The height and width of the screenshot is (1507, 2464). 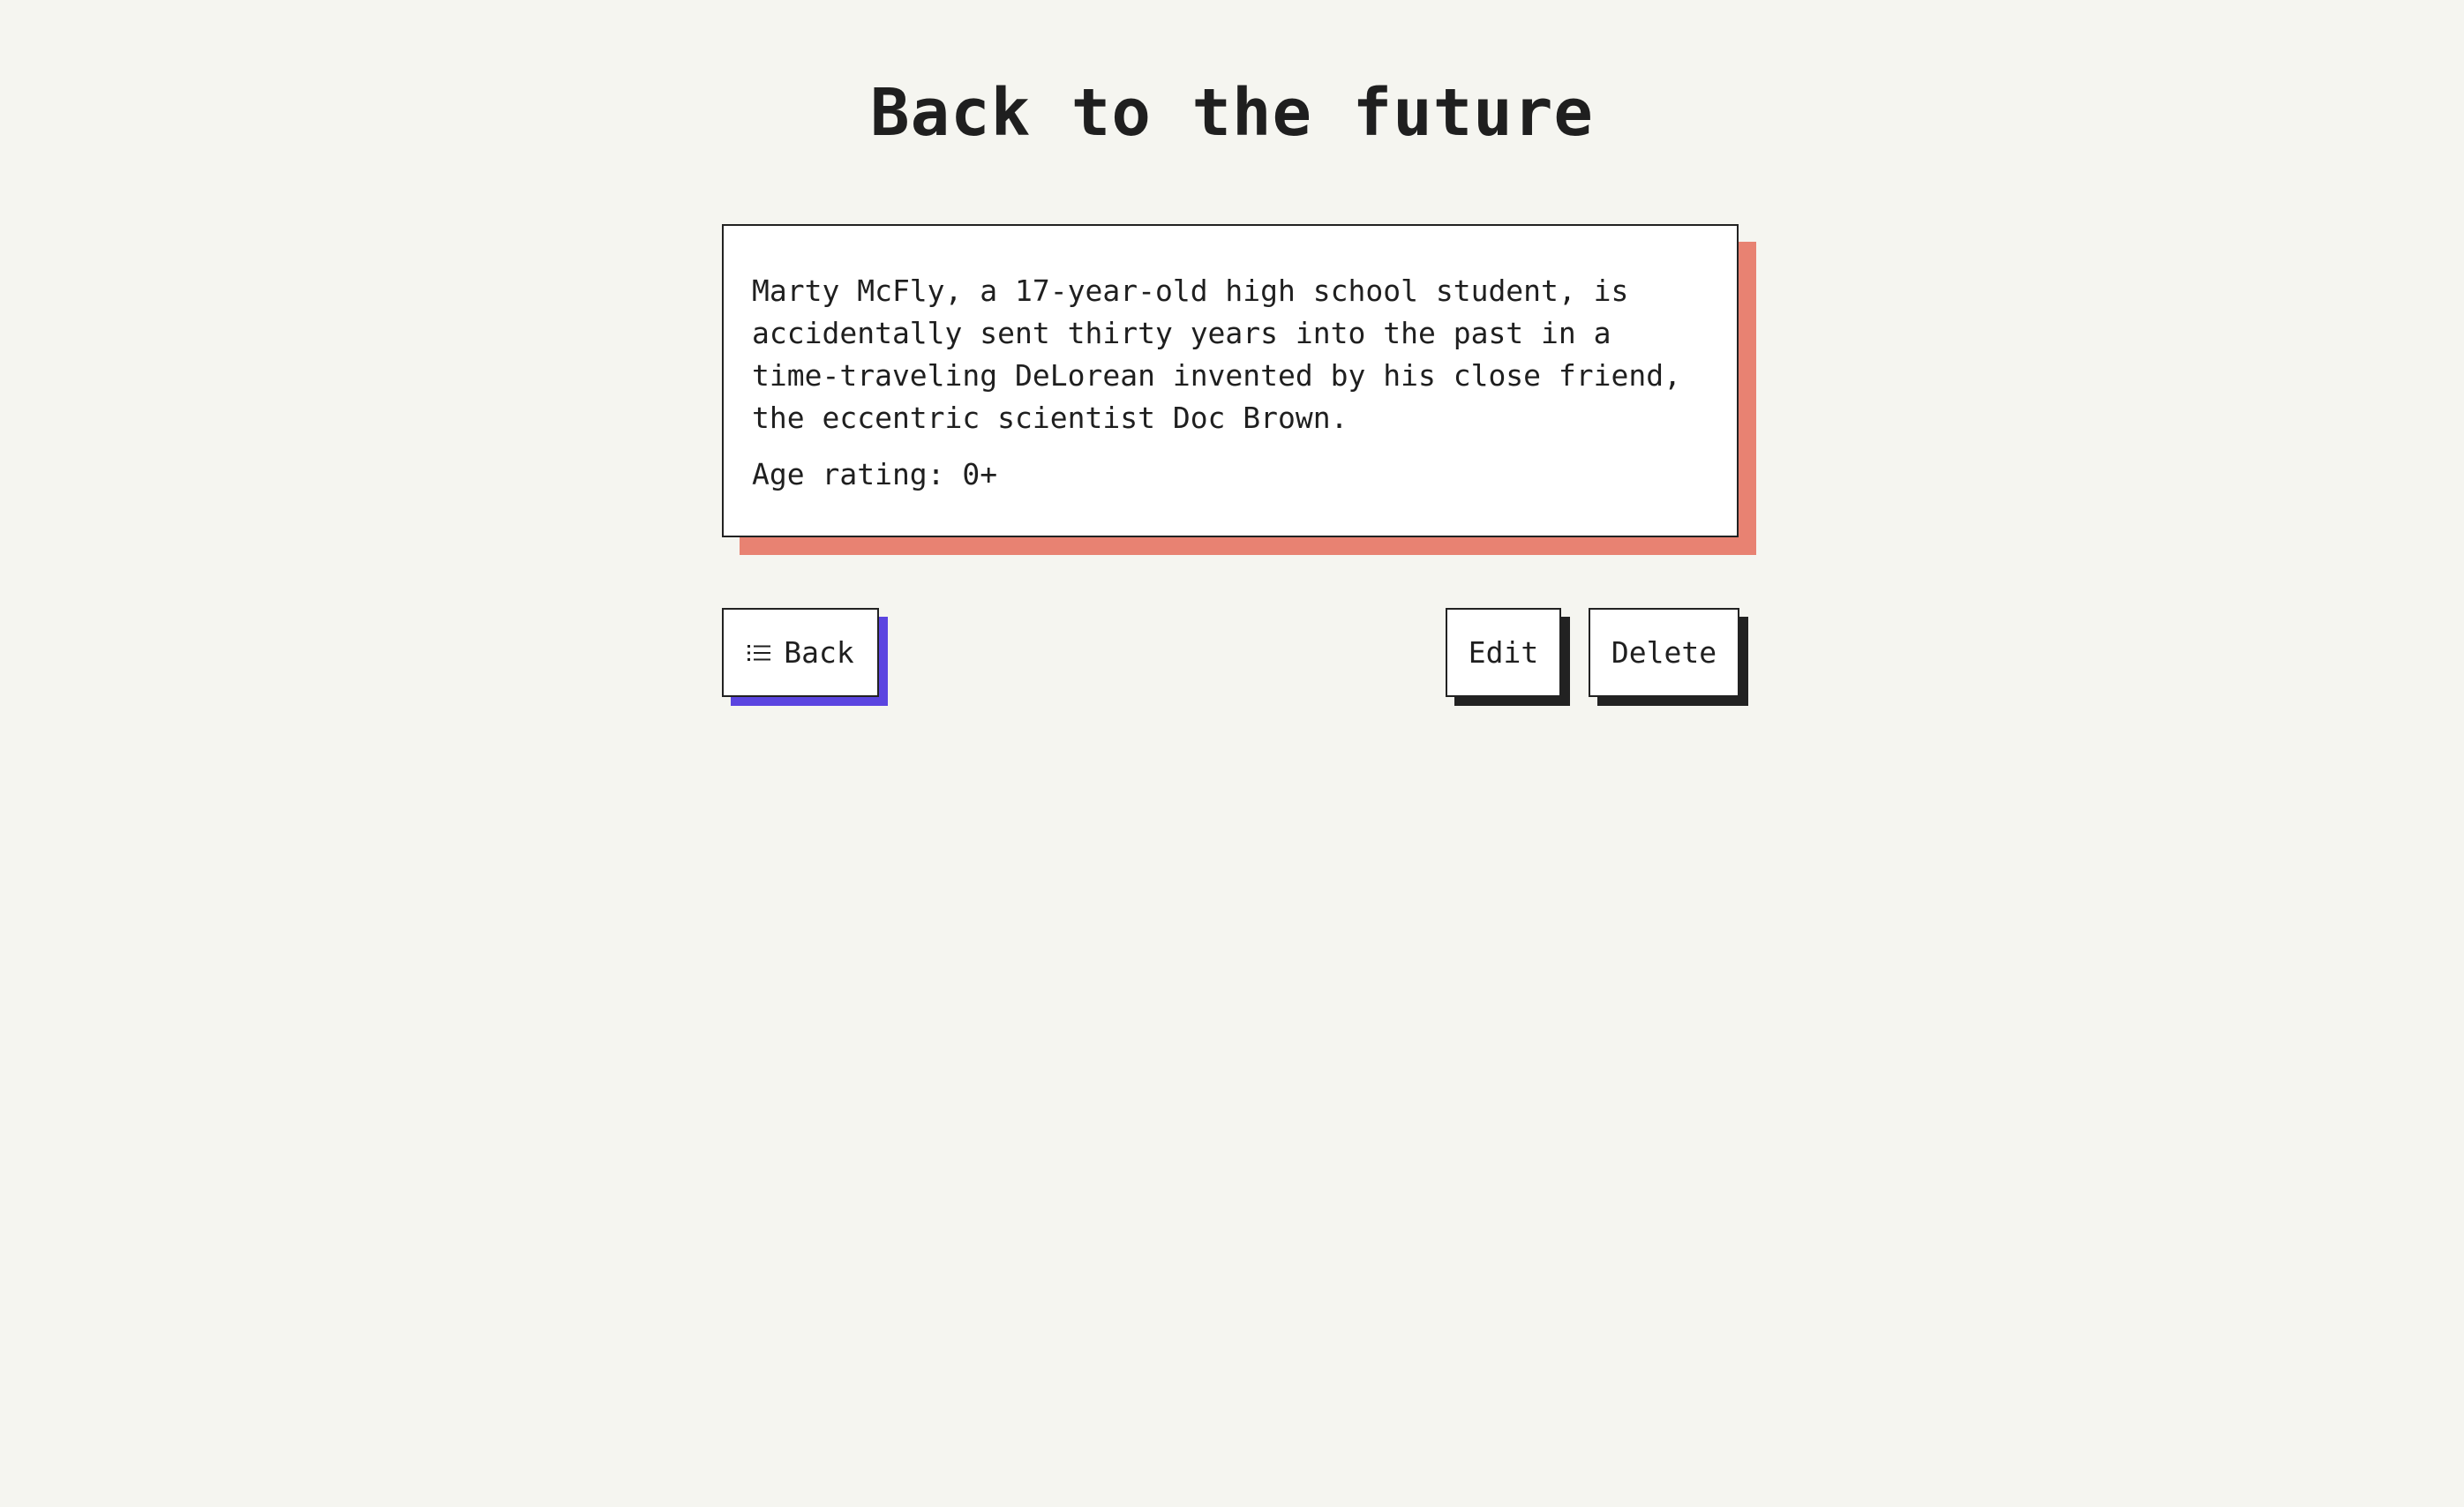 I want to click on back-button: Back, so click(x=801, y=652).